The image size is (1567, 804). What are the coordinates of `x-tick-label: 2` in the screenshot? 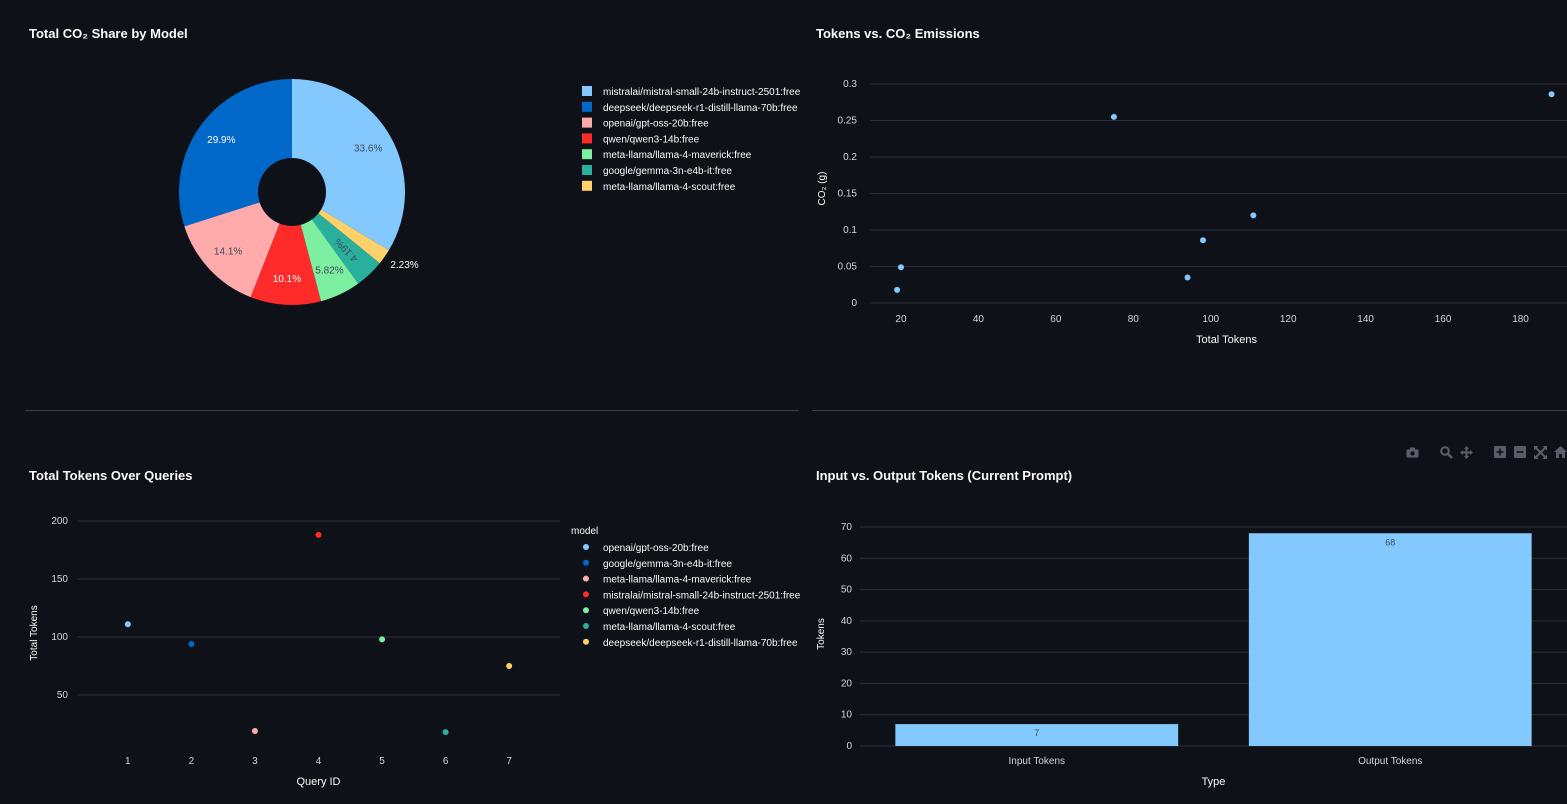 It's located at (192, 761).